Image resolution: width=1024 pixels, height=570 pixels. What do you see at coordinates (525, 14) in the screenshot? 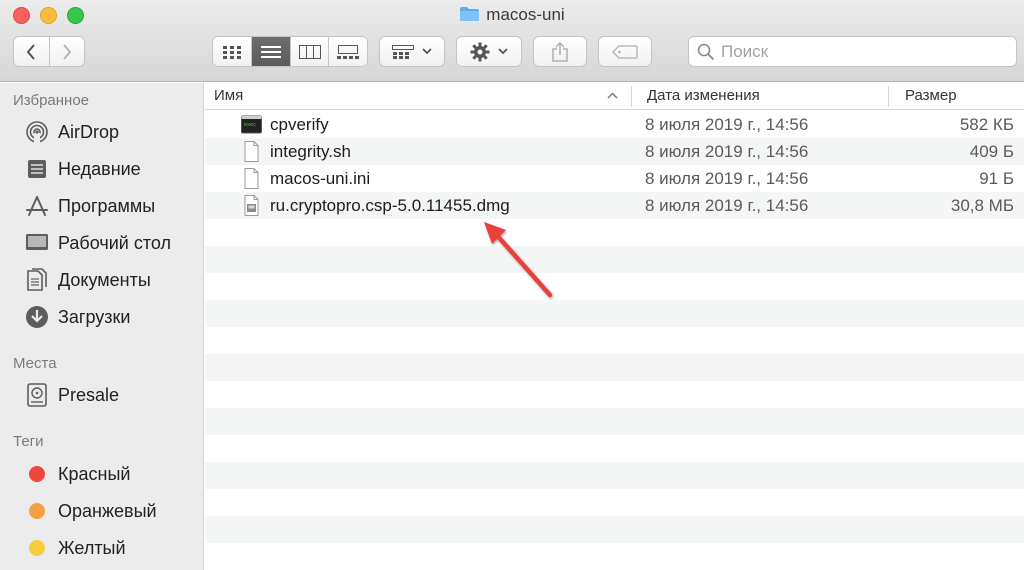
I see `window-title-text: macos-uni` at bounding box center [525, 14].